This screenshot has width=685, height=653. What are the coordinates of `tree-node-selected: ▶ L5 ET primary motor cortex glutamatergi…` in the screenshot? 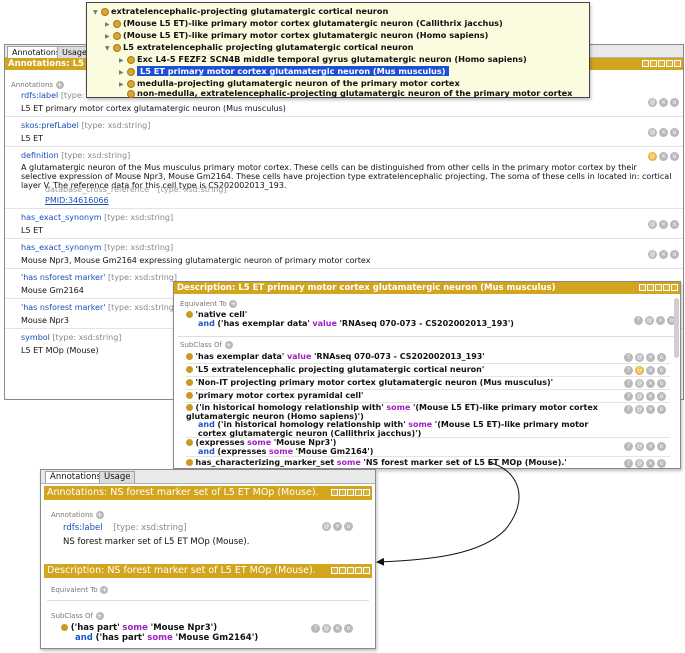 It's located at (268, 71).